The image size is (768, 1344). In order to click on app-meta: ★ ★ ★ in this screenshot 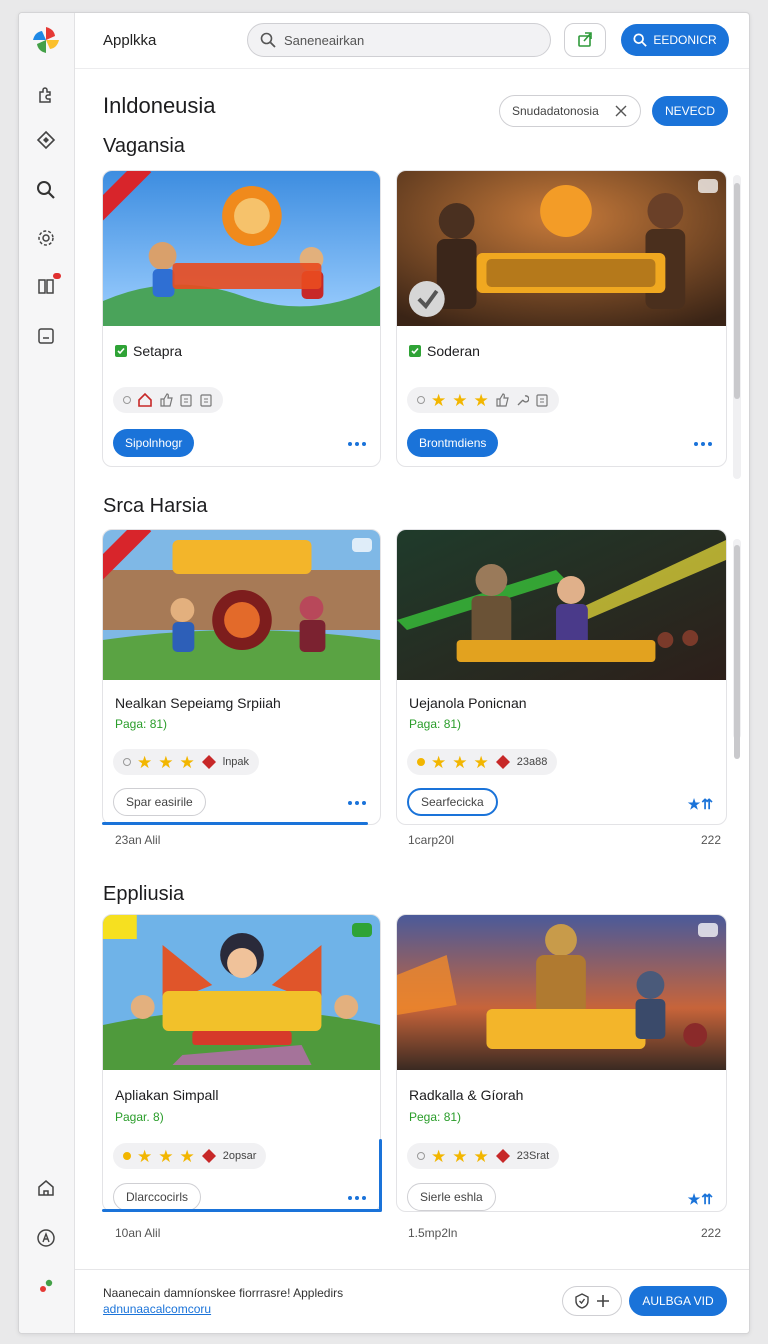, I will do `click(483, 400)`.